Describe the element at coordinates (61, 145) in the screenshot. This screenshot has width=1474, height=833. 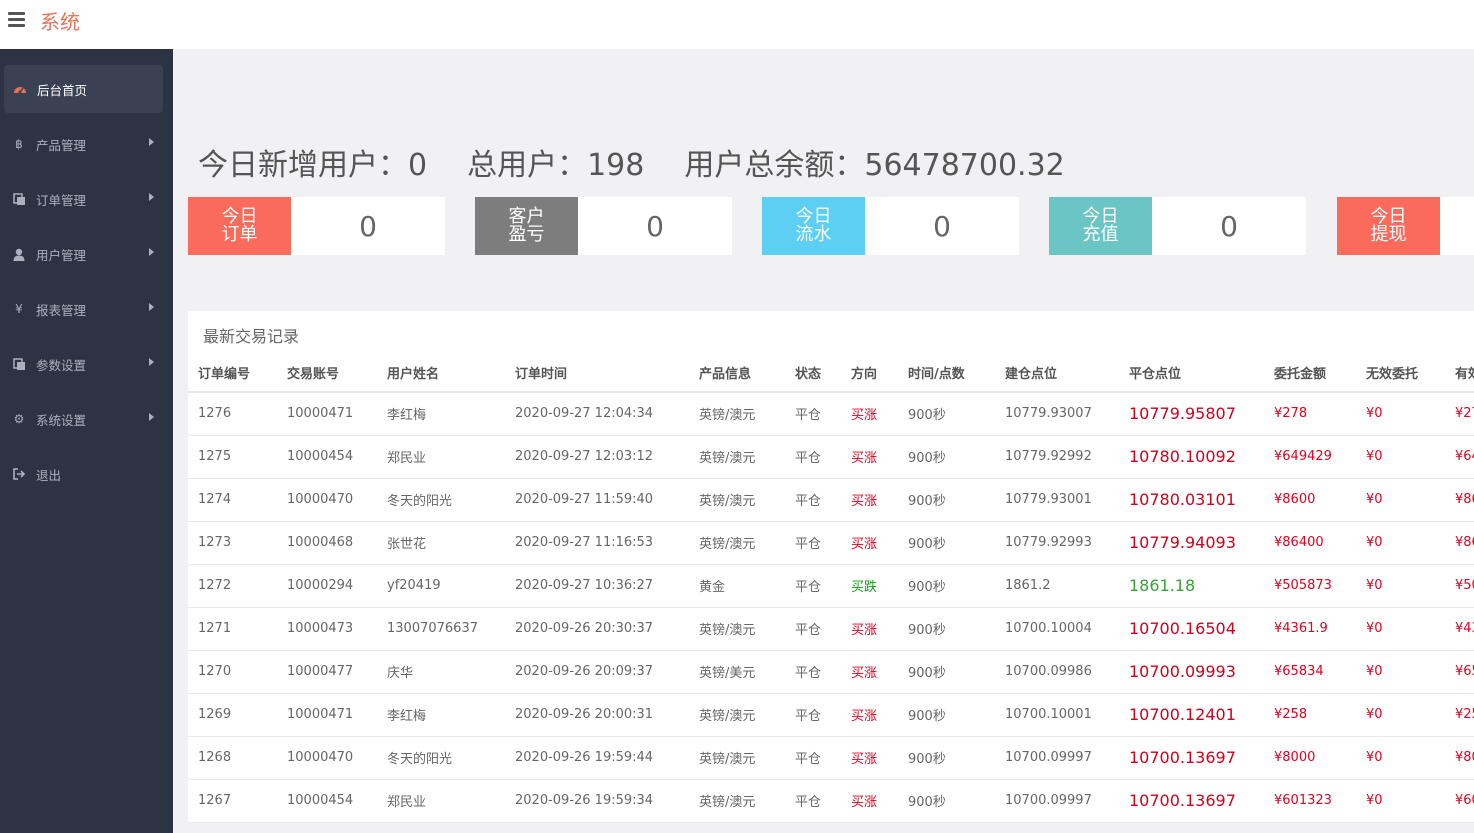
I see `sidebar-item-label: 产品管理` at that location.